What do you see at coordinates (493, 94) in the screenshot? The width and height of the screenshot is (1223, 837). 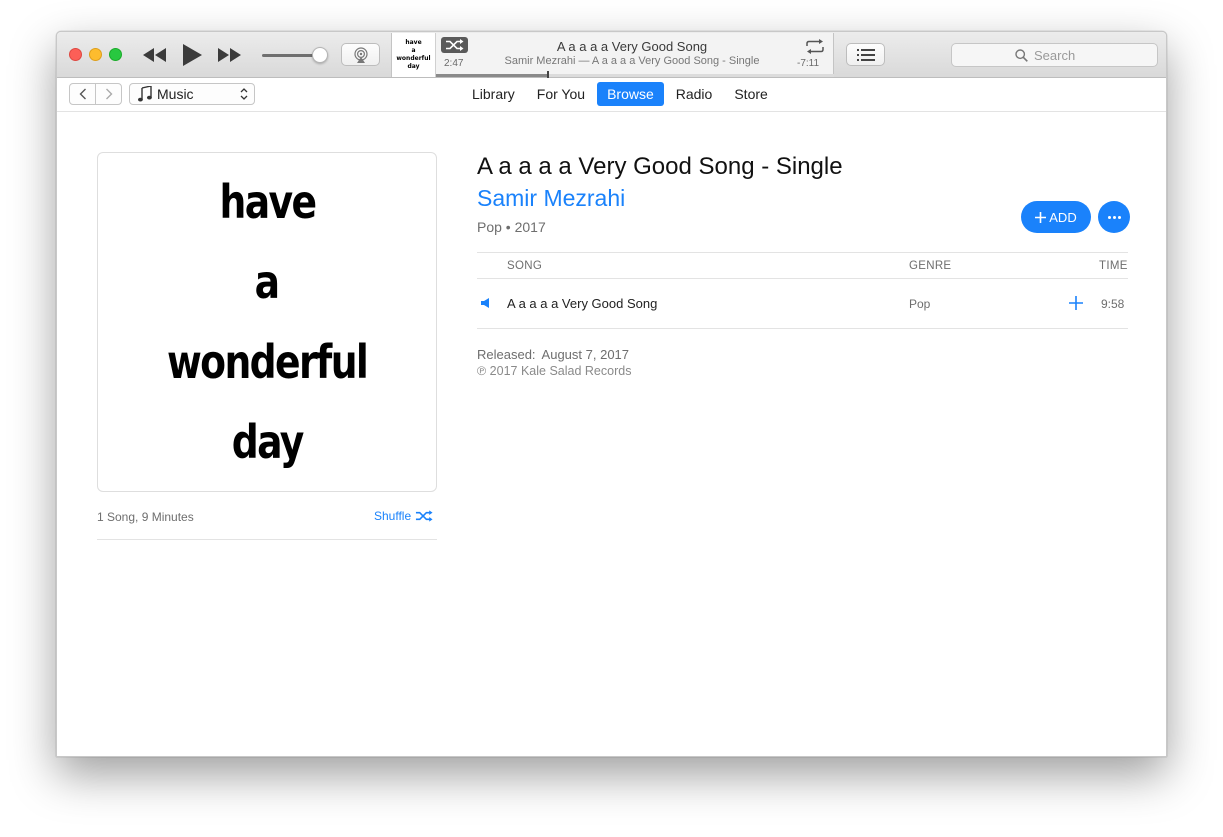 I see `tab-library: Library` at bounding box center [493, 94].